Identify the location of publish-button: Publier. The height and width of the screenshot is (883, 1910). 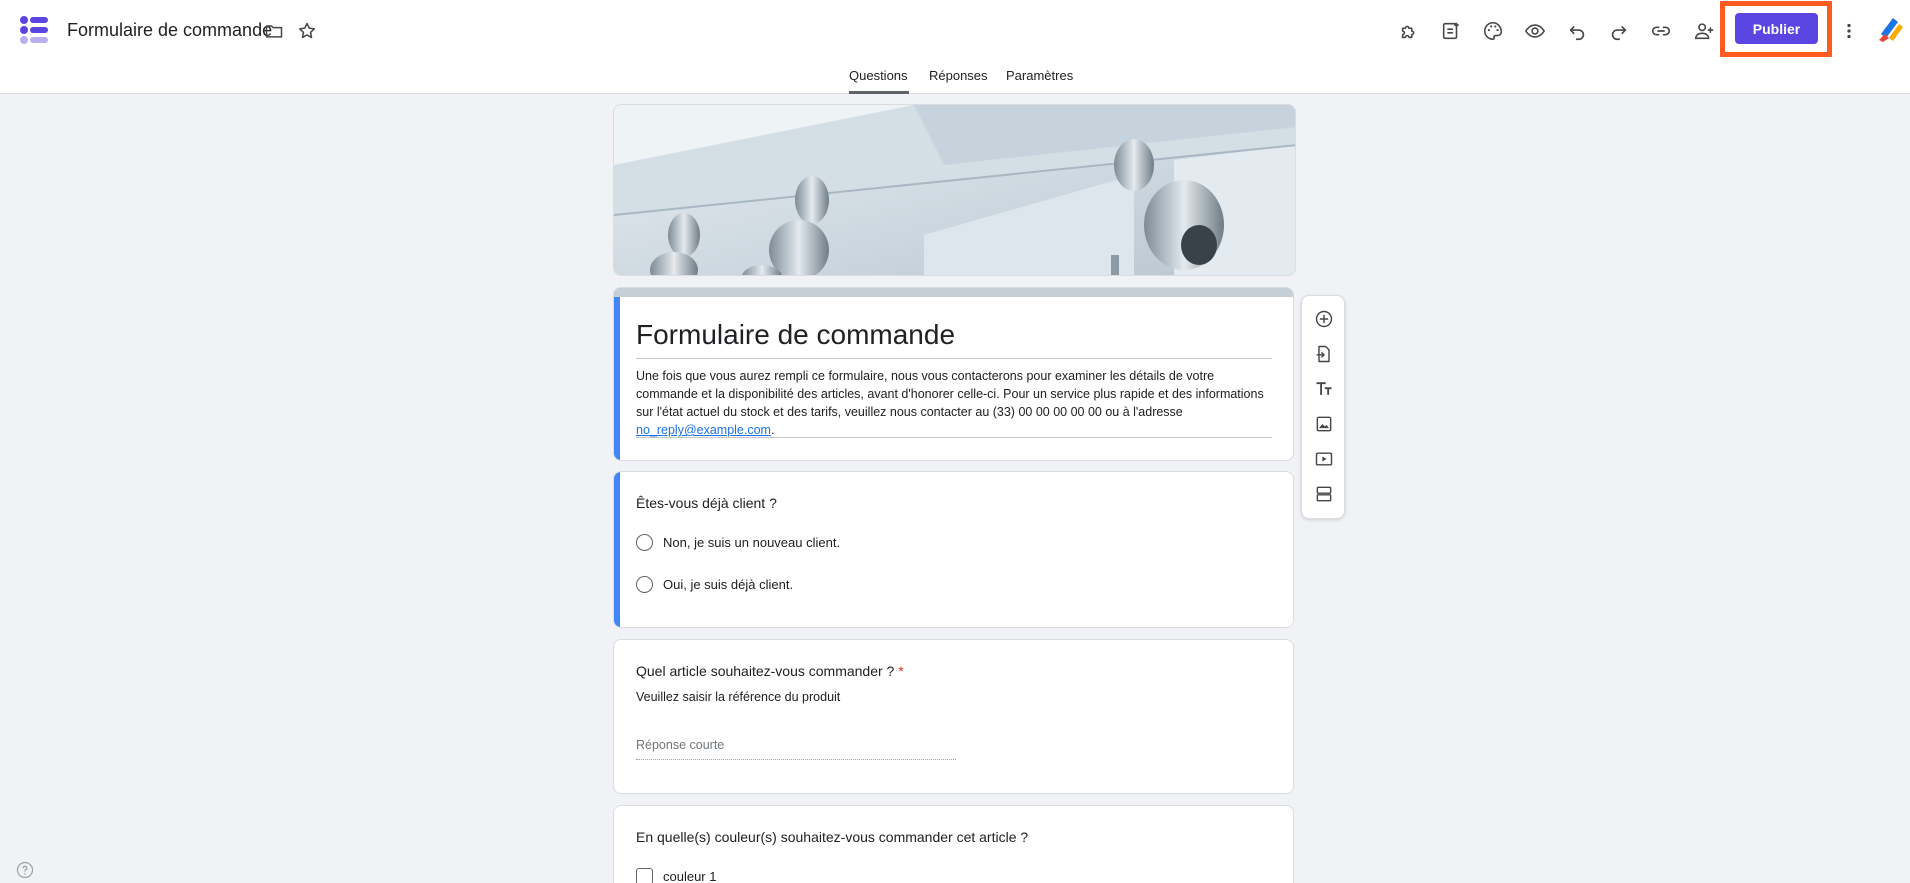
(1776, 28).